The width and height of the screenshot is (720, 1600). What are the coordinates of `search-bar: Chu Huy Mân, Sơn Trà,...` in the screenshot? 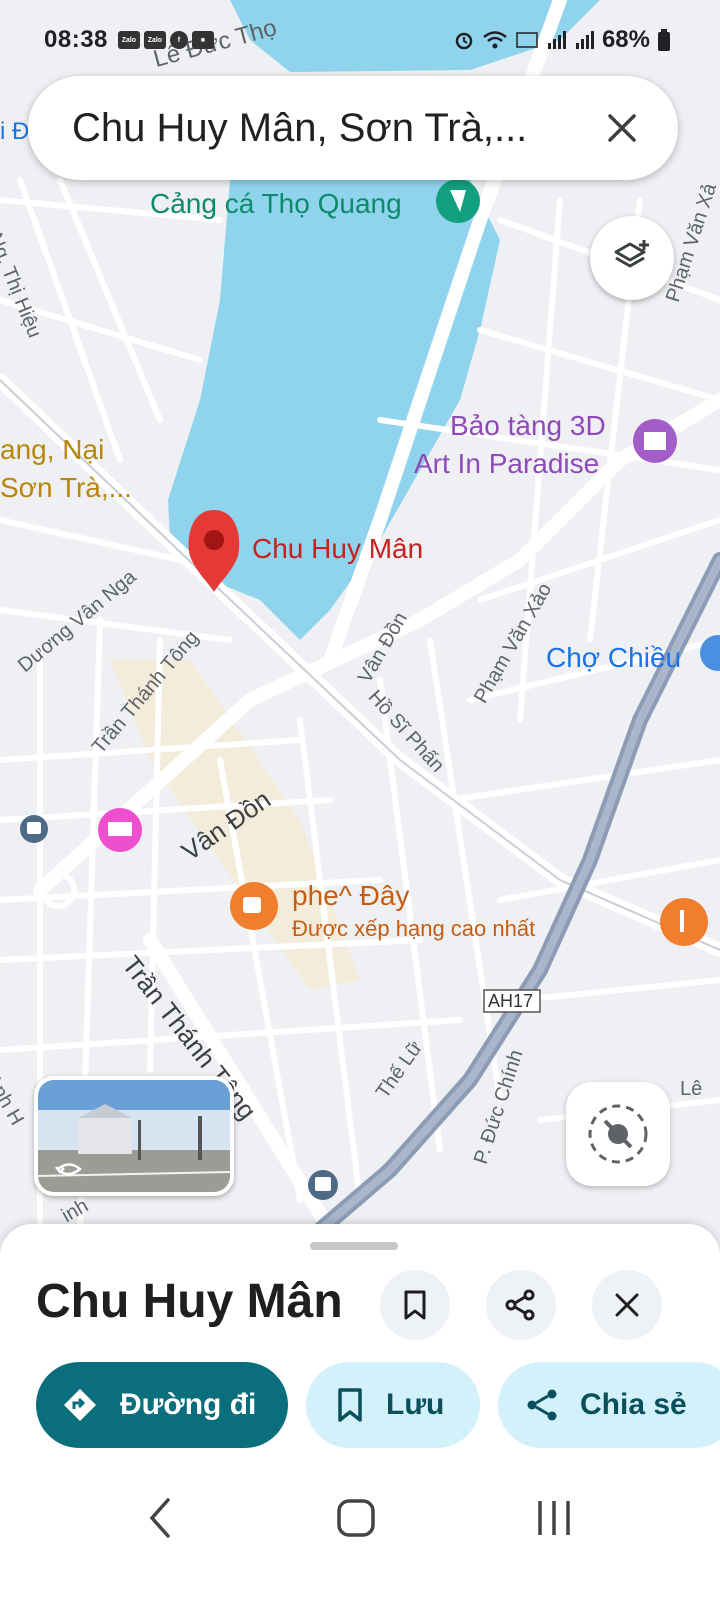 It's located at (353, 128).